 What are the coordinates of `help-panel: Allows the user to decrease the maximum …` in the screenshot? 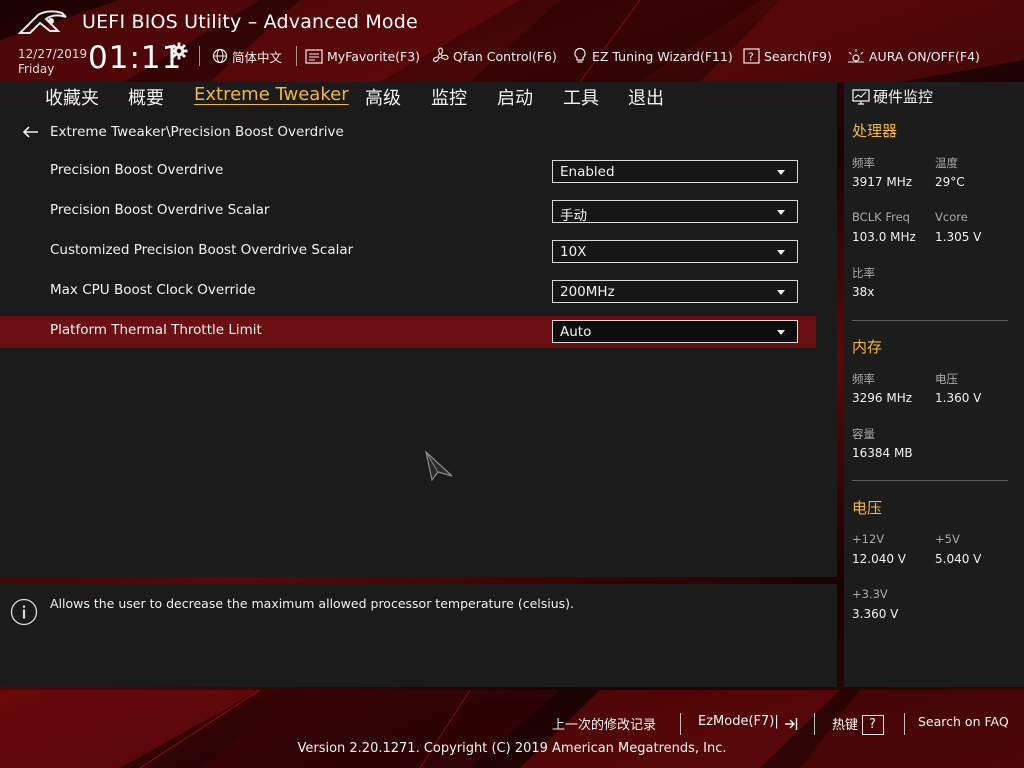 It's located at (418, 635).